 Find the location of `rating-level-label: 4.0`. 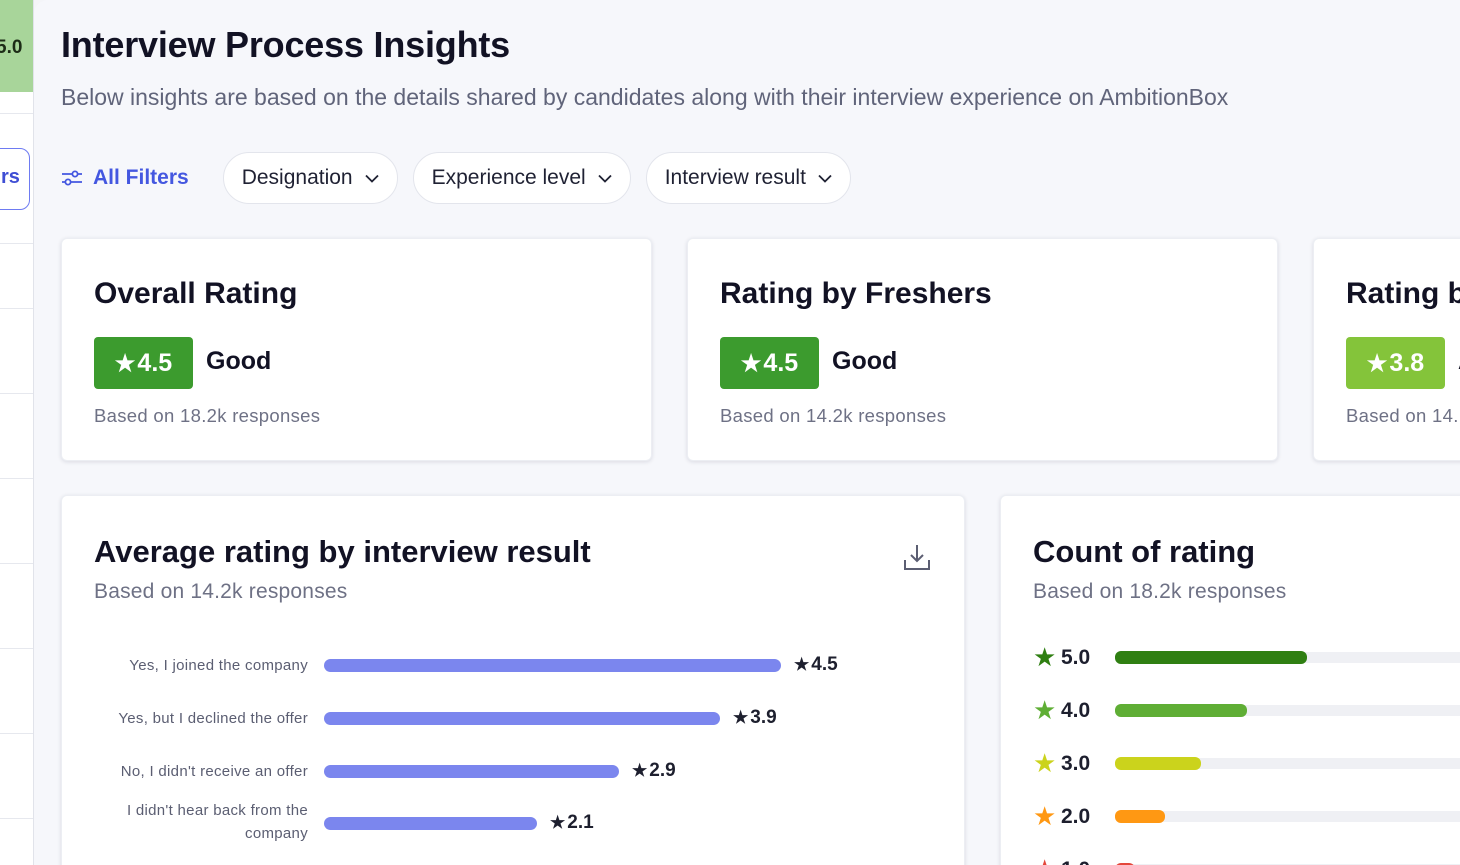

rating-level-label: 4.0 is located at coordinates (1076, 710).